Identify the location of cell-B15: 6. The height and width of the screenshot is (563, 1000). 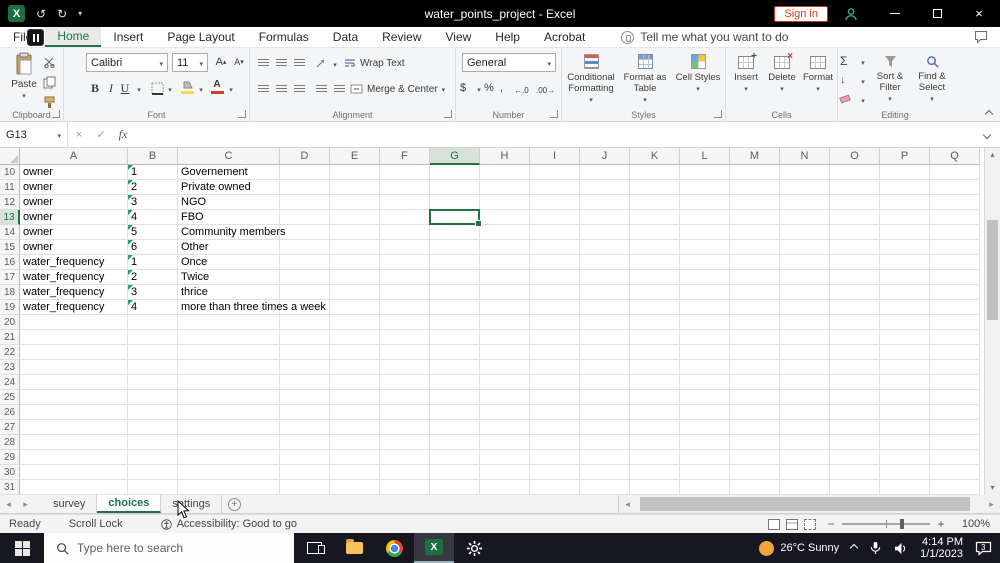
(153, 247).